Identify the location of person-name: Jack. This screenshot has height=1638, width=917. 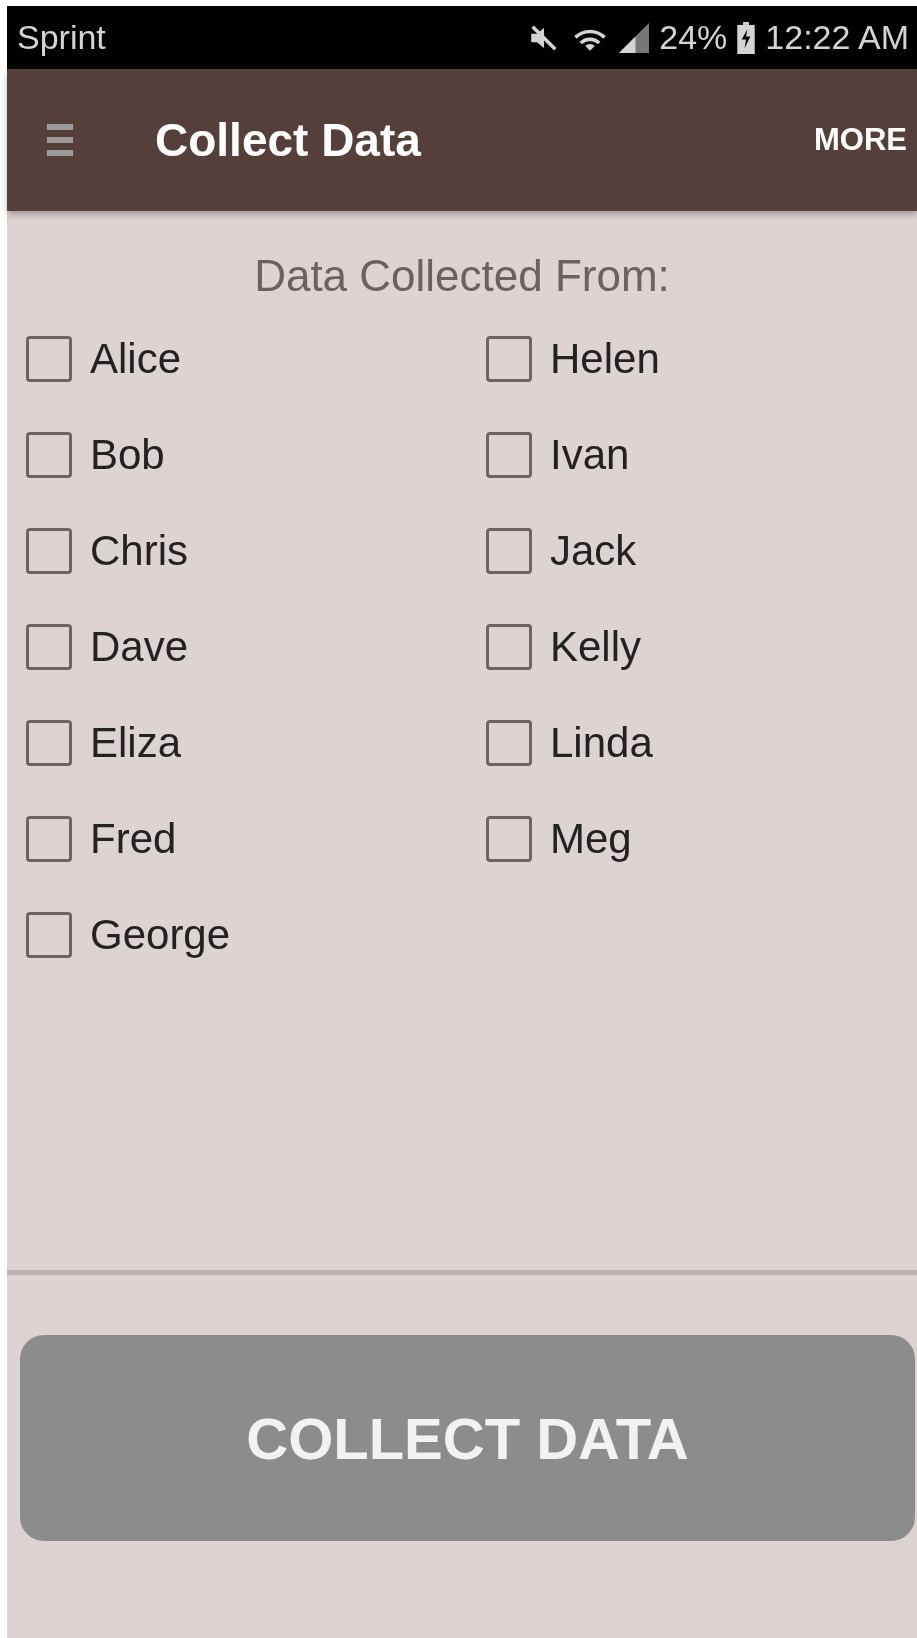
(593, 551).